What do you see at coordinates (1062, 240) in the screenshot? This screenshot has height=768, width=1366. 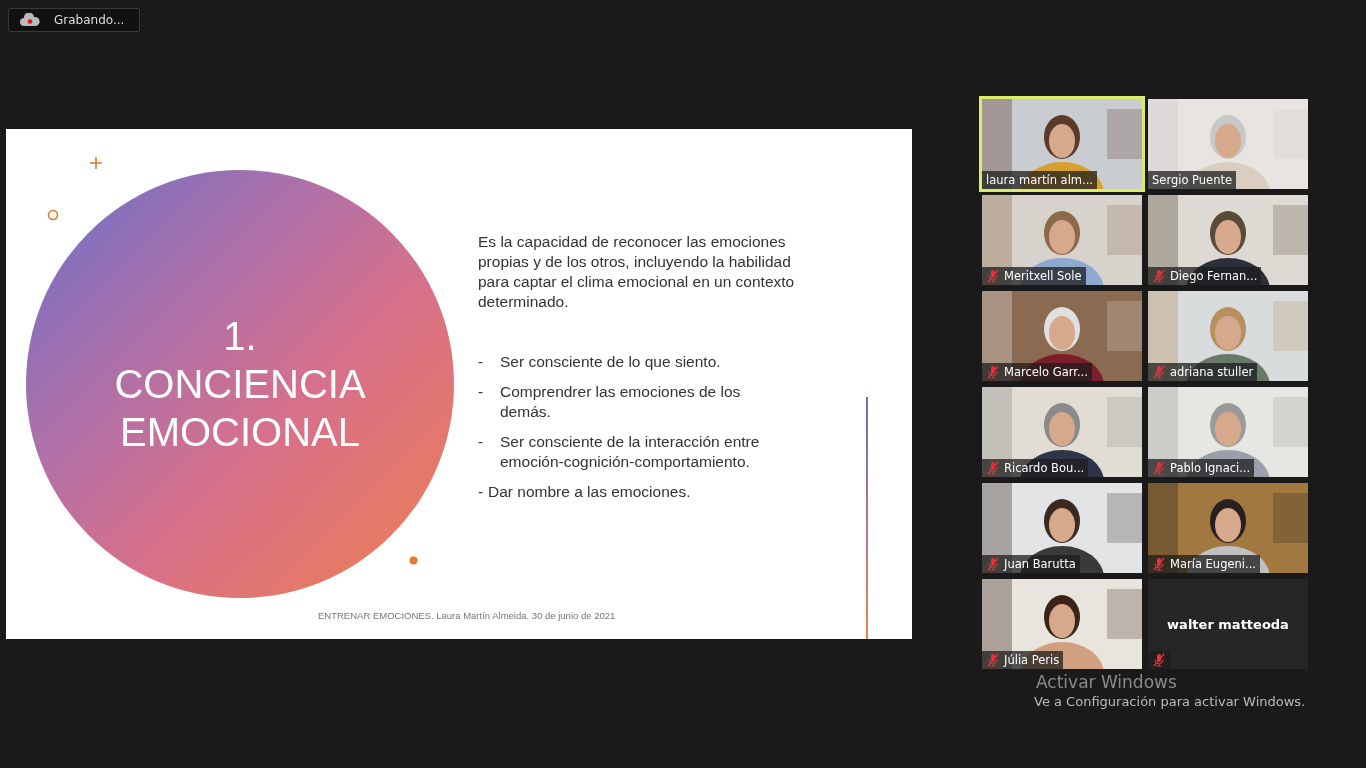 I see `participant-tile: Meritxell Sole` at bounding box center [1062, 240].